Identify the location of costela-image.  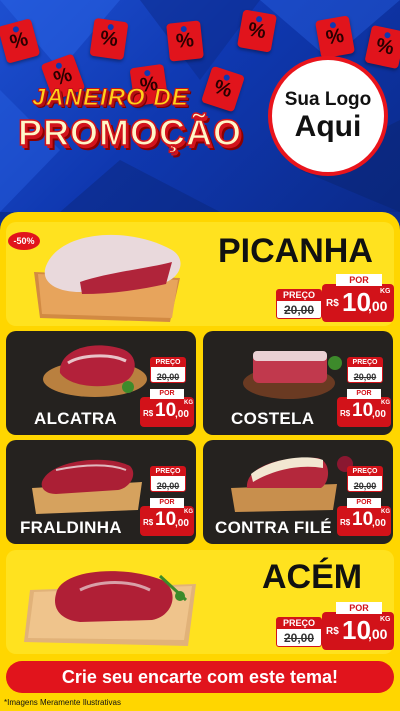
(292, 375).